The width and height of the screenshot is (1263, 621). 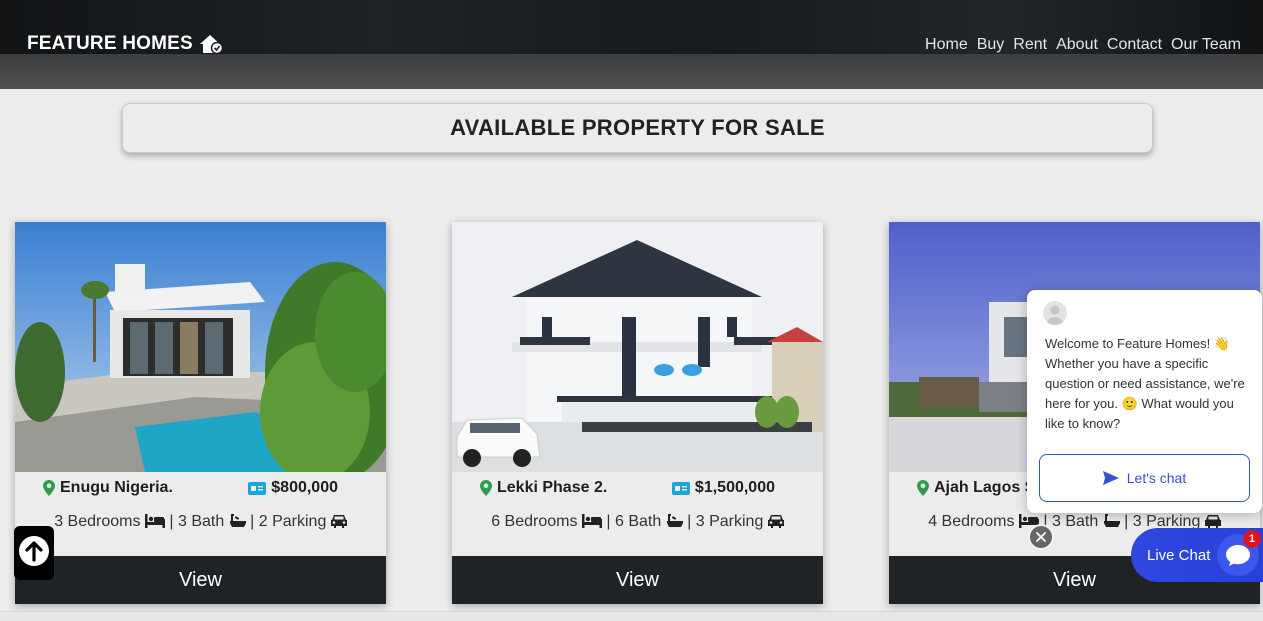 I want to click on property-features: 6 Bedrooms | 6 Bath | 3 Parking, so click(x=637, y=522).